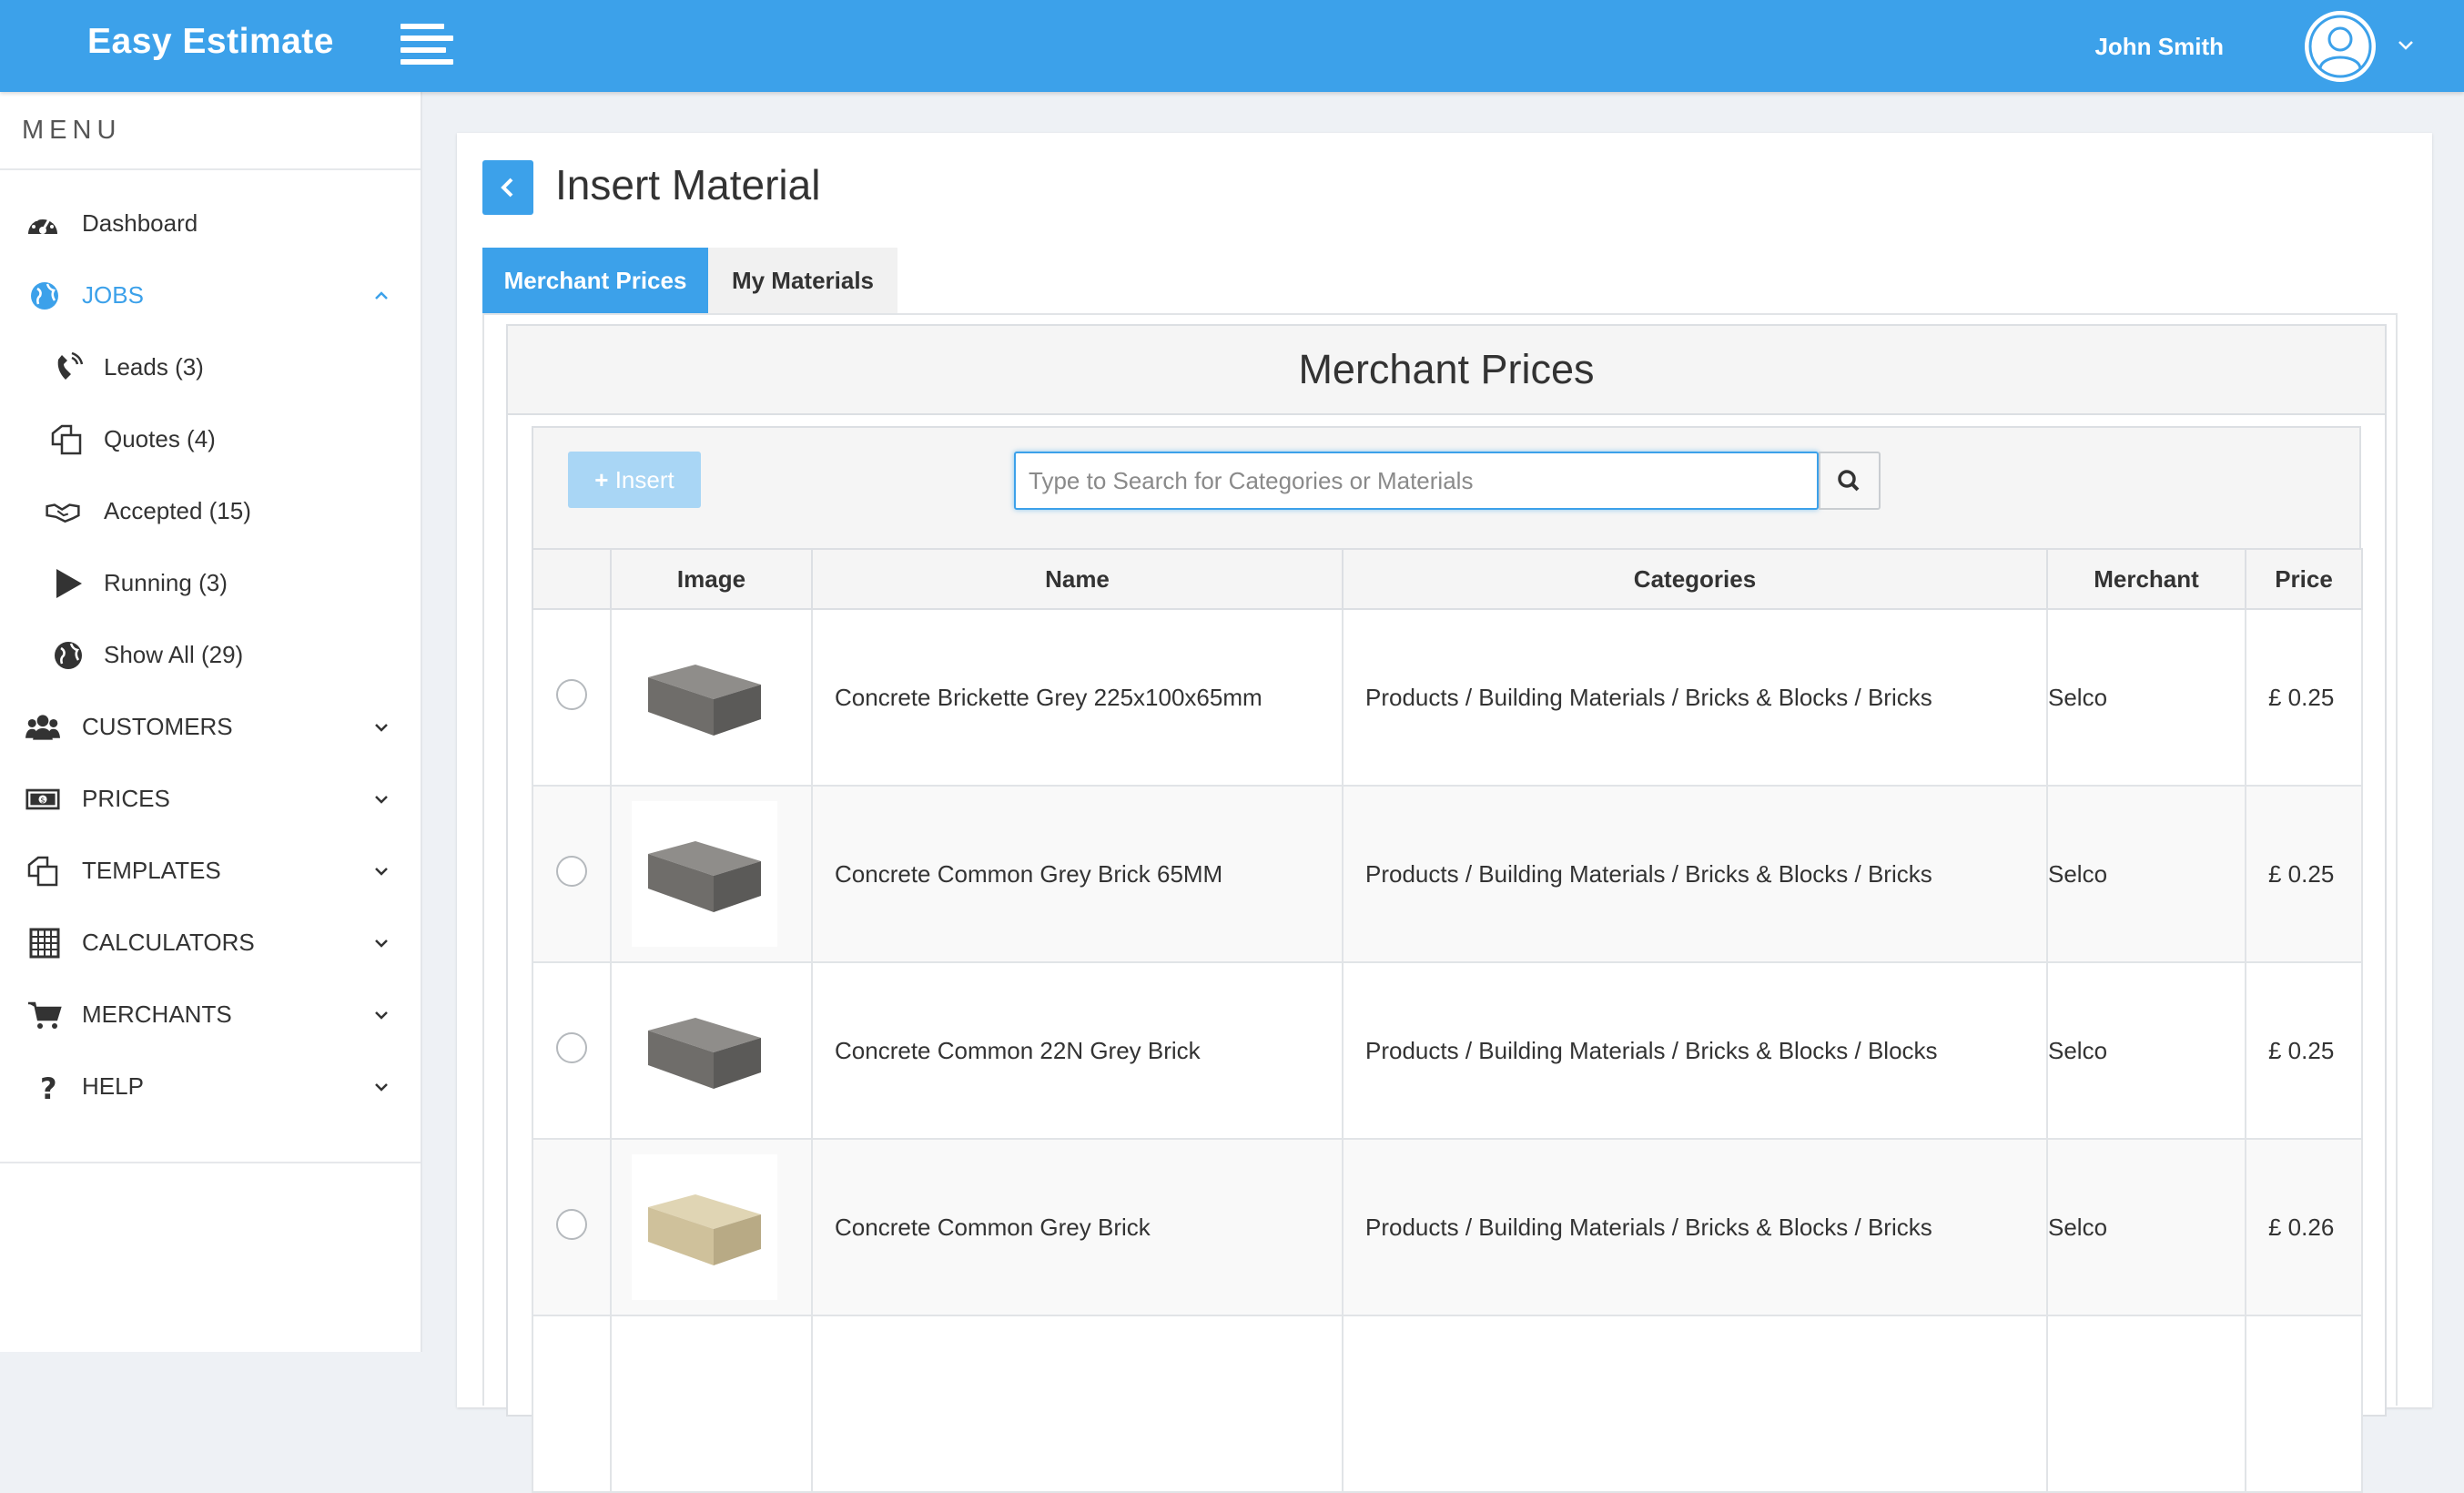  I want to click on select-column-header, so click(572, 579).